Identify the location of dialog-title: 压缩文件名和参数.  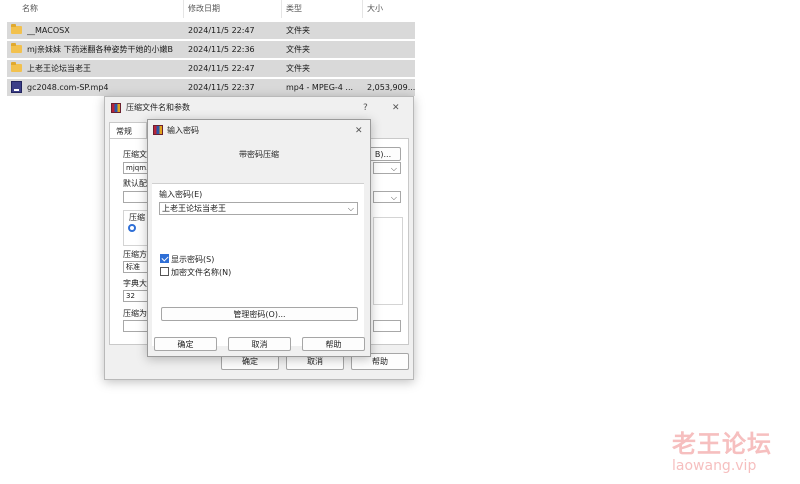
(158, 107).